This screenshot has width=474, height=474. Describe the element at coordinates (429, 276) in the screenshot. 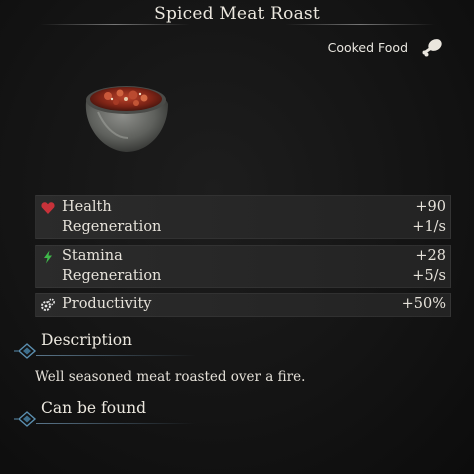

I see `stamina-regen-value: +5/s` at that location.